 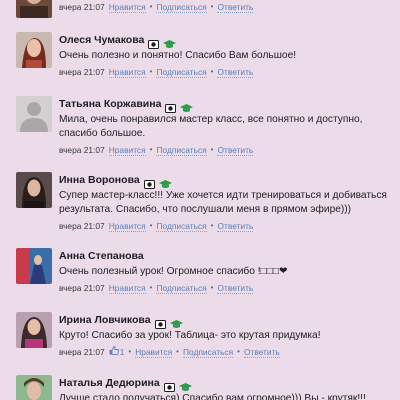 I want to click on user-name: Олеся Чумакова, so click(x=101, y=40).